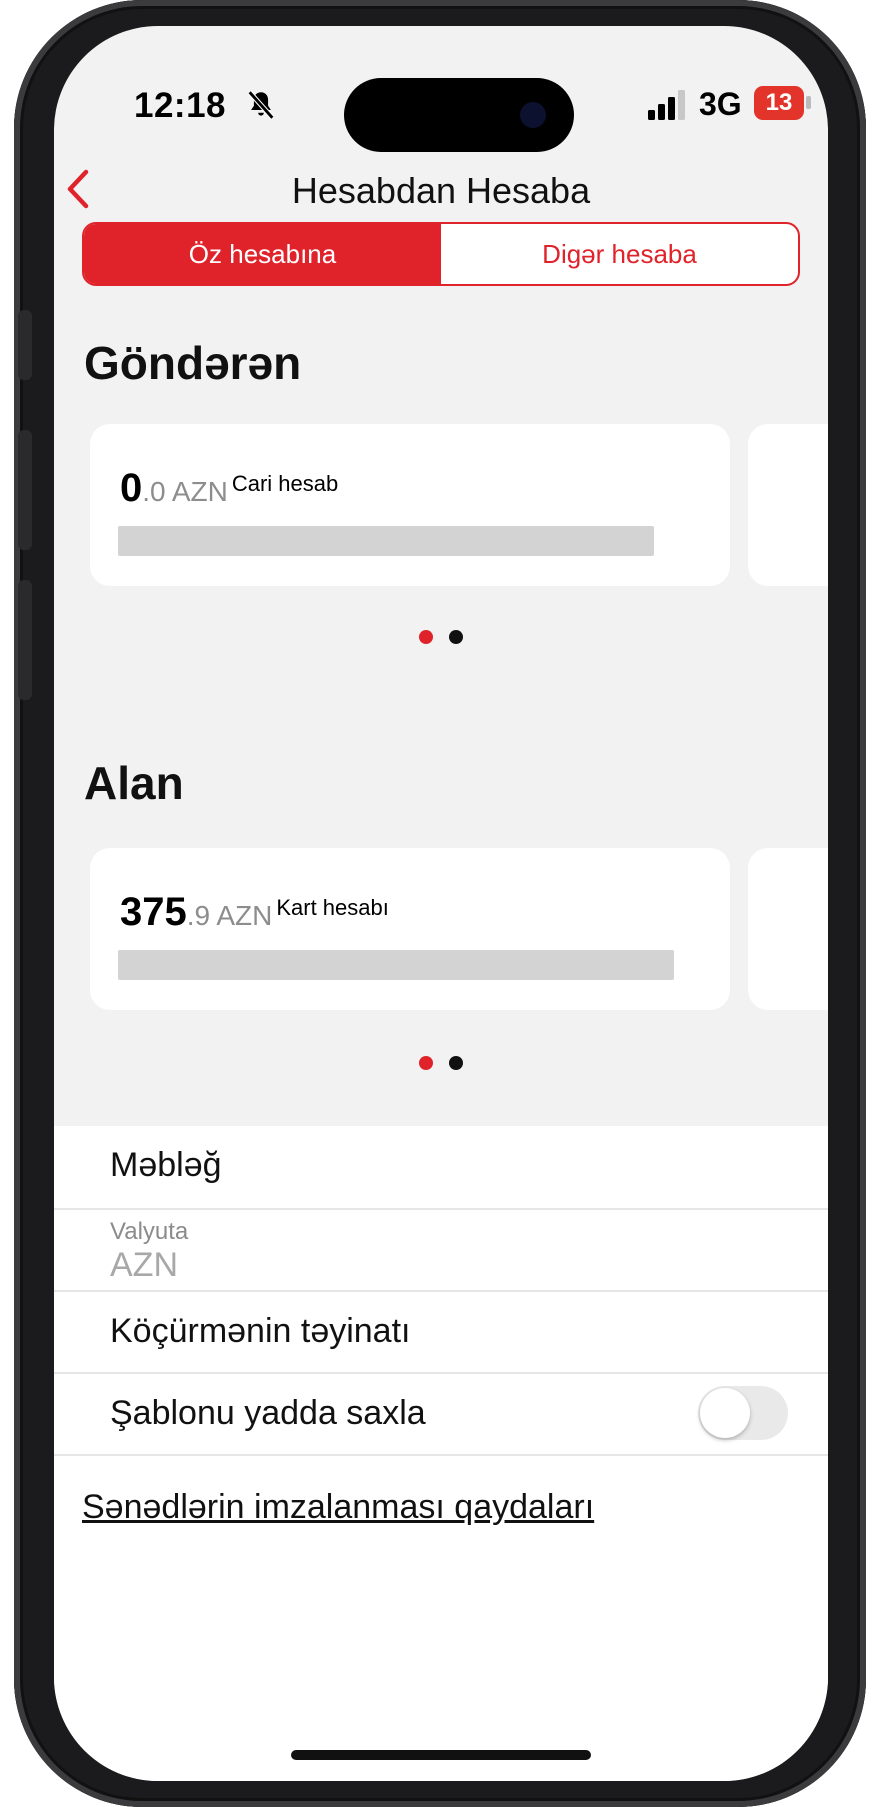  I want to click on volume-up-button, so click(25, 490).